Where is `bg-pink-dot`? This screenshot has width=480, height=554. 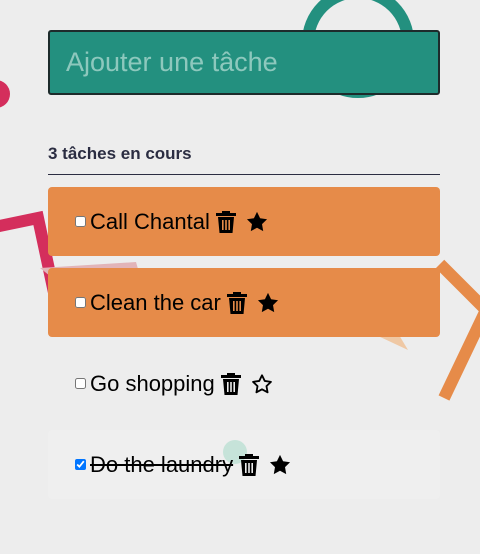 bg-pink-dot is located at coordinates (5, 94).